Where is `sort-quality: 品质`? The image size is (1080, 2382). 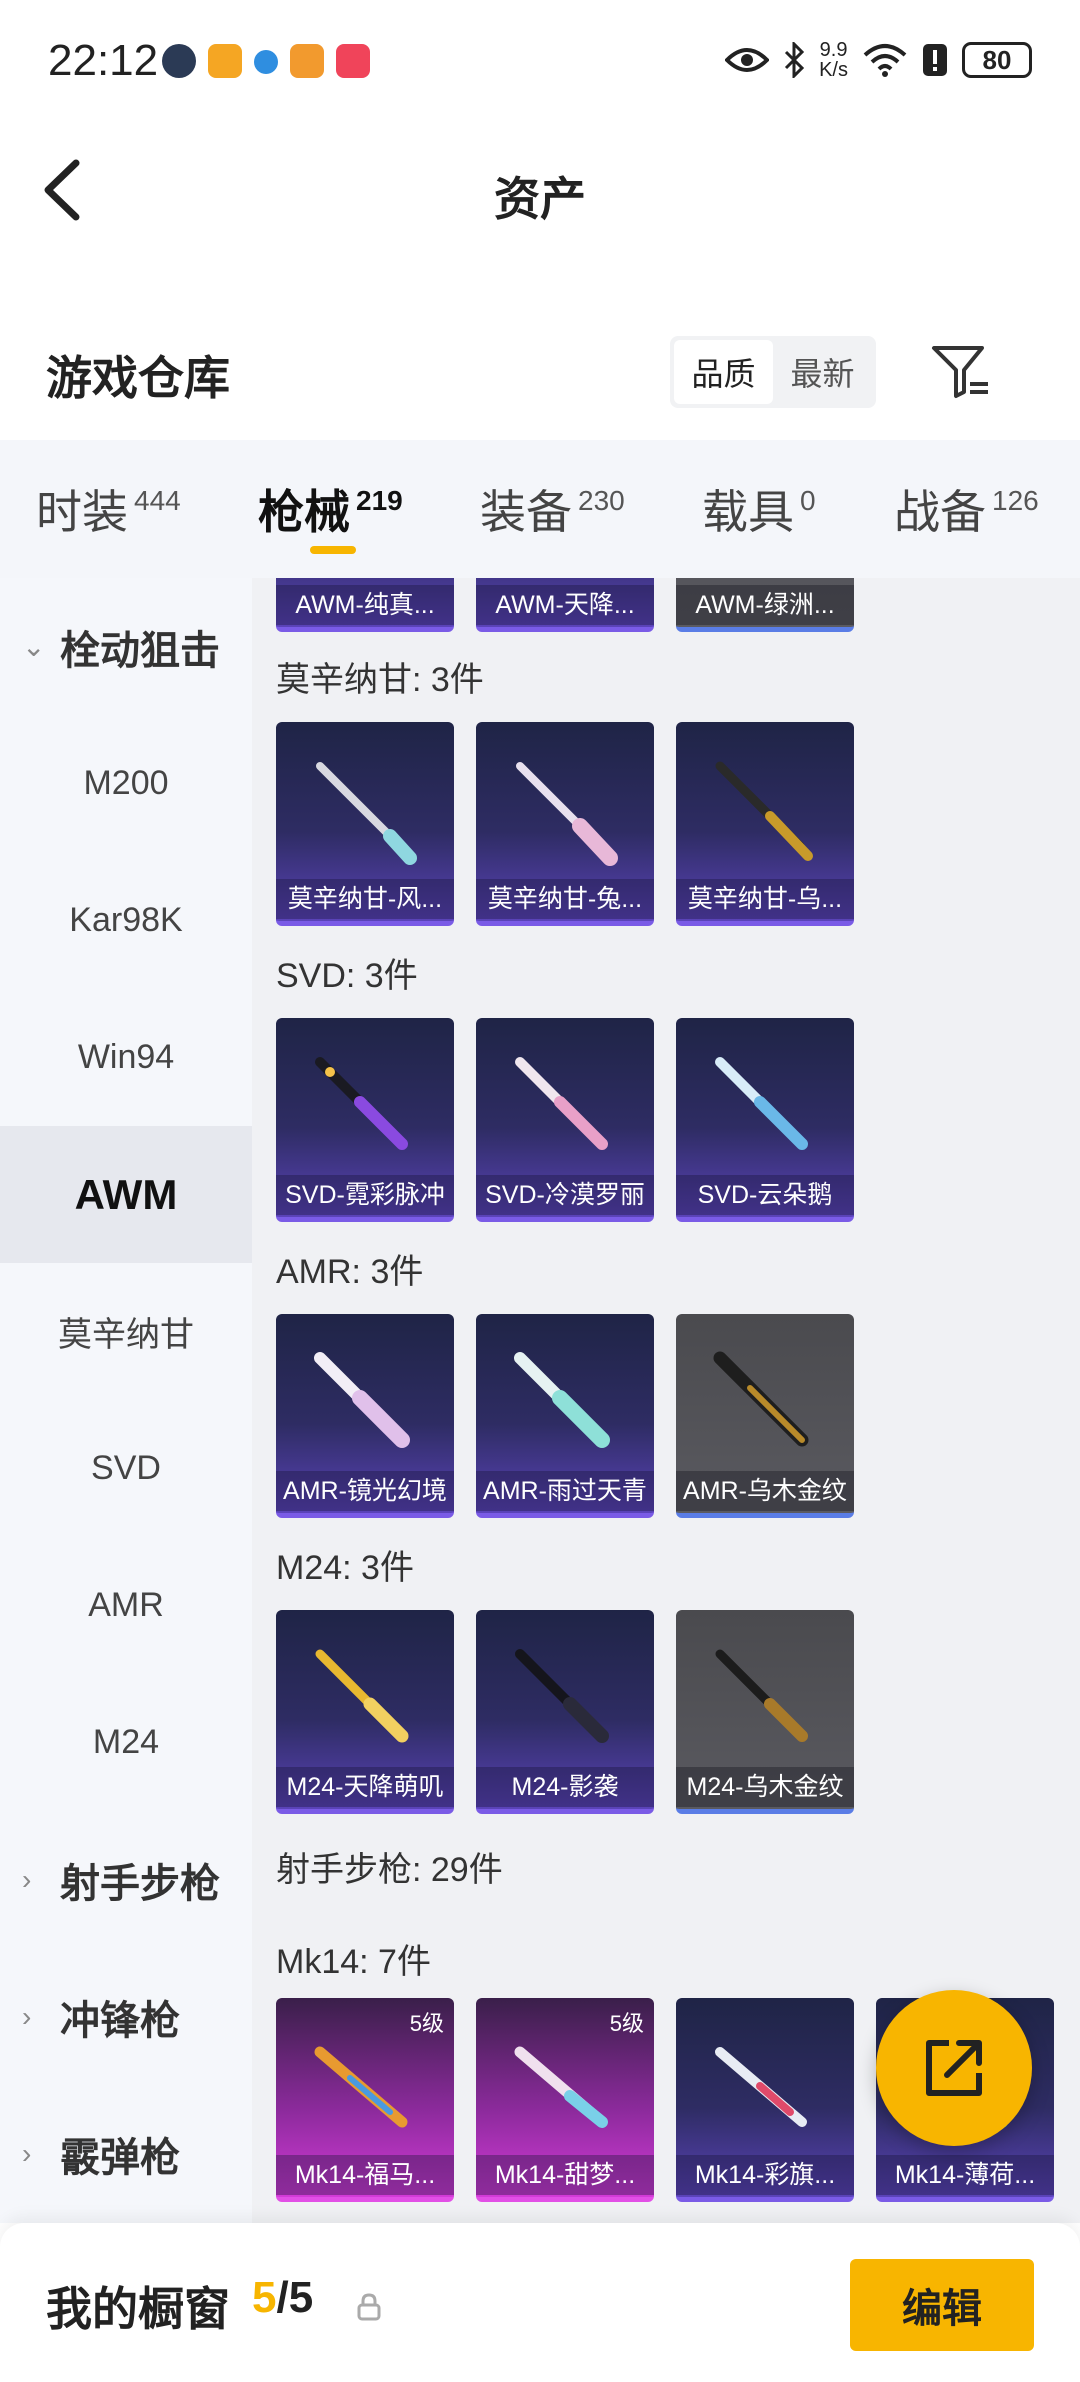 sort-quality: 品质 is located at coordinates (723, 372).